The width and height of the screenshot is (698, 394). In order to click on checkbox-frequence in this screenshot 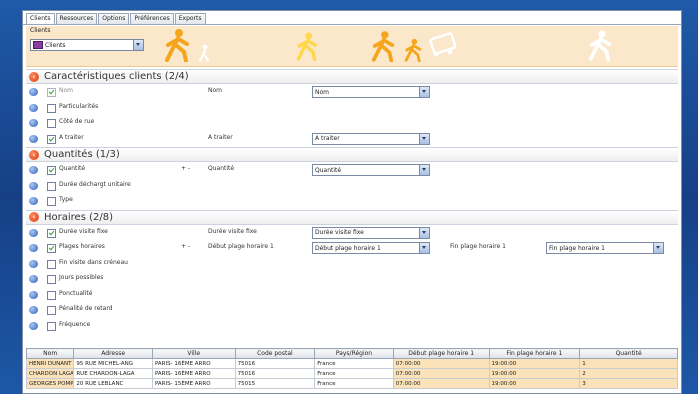, I will do `click(51, 326)`.